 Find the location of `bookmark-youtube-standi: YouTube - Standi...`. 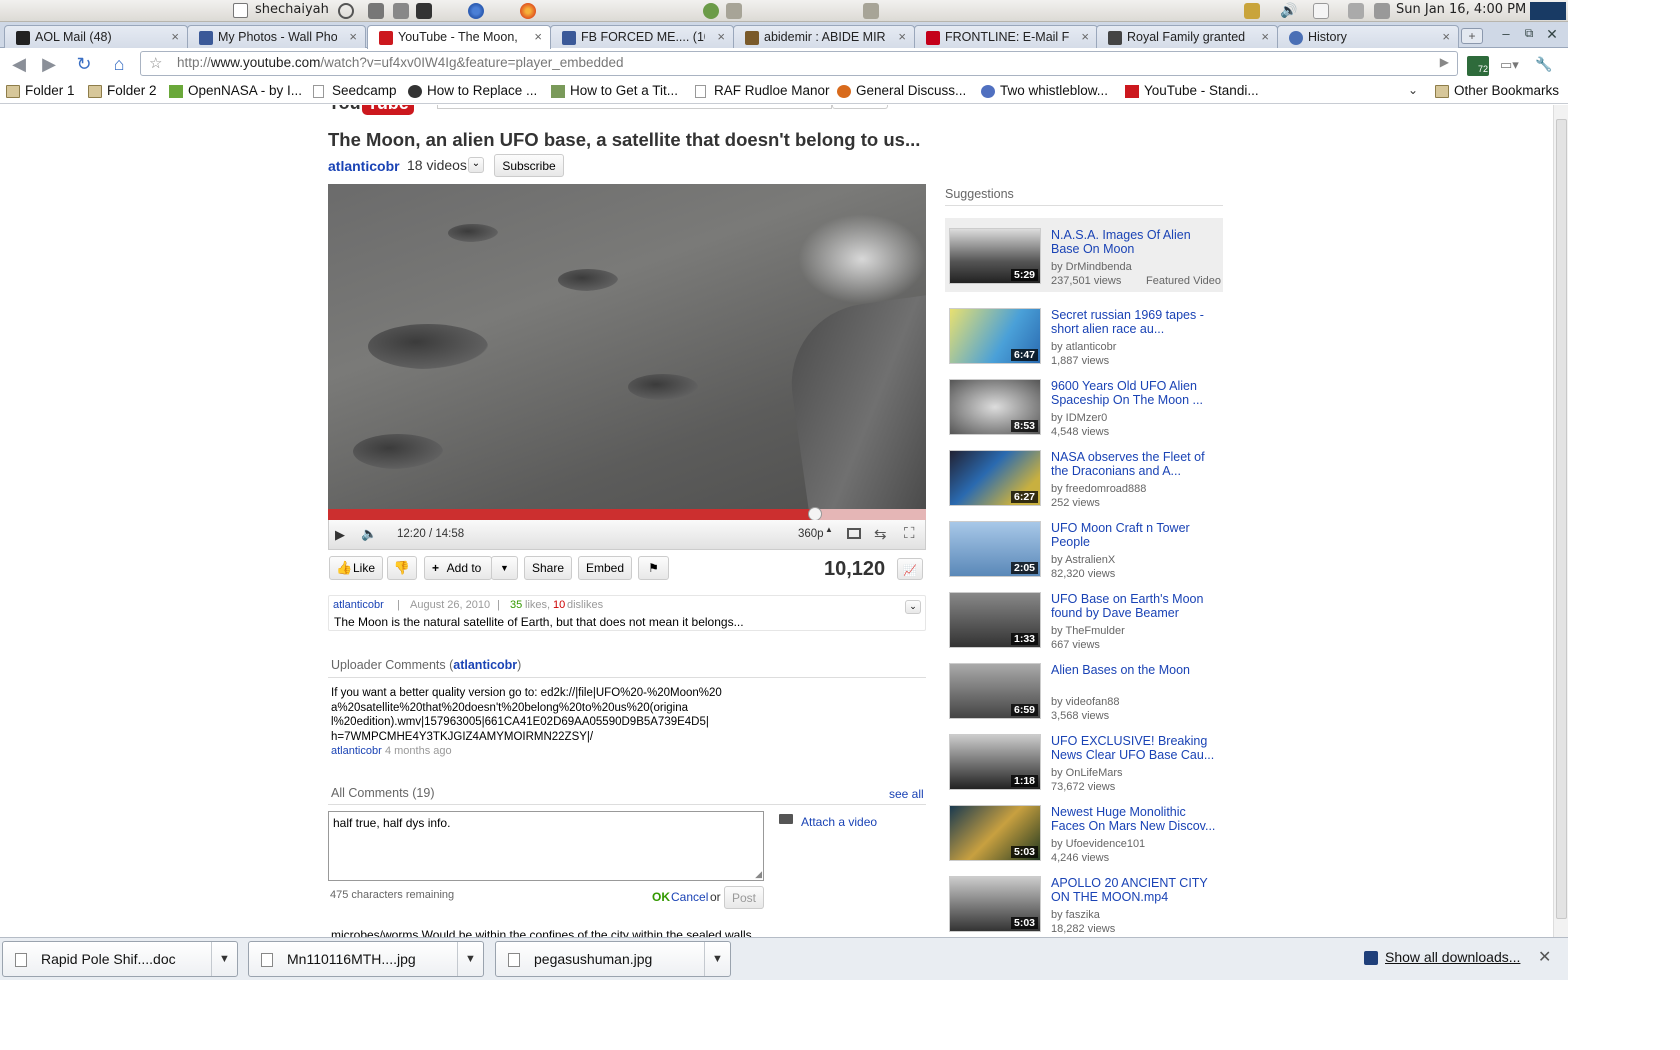

bookmark-youtube-standi: YouTube - Standi... is located at coordinates (1192, 90).